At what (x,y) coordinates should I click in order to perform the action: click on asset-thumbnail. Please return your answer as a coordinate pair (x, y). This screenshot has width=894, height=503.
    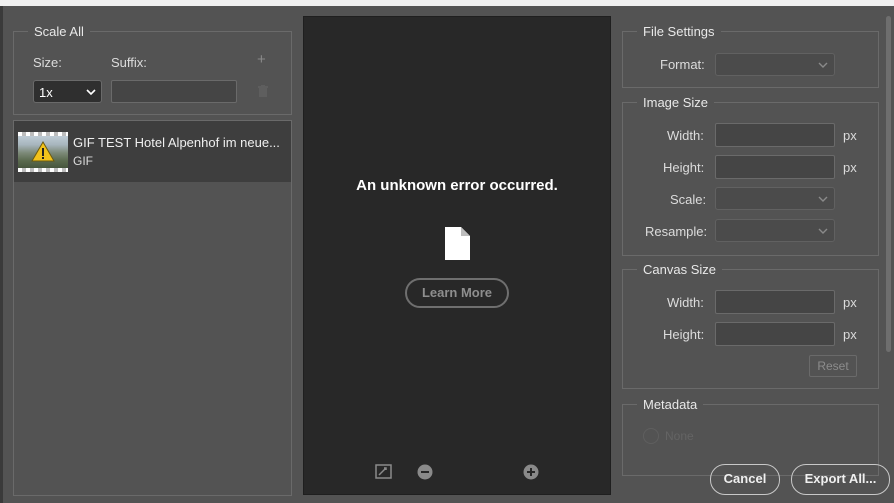
    Looking at the image, I should click on (43, 152).